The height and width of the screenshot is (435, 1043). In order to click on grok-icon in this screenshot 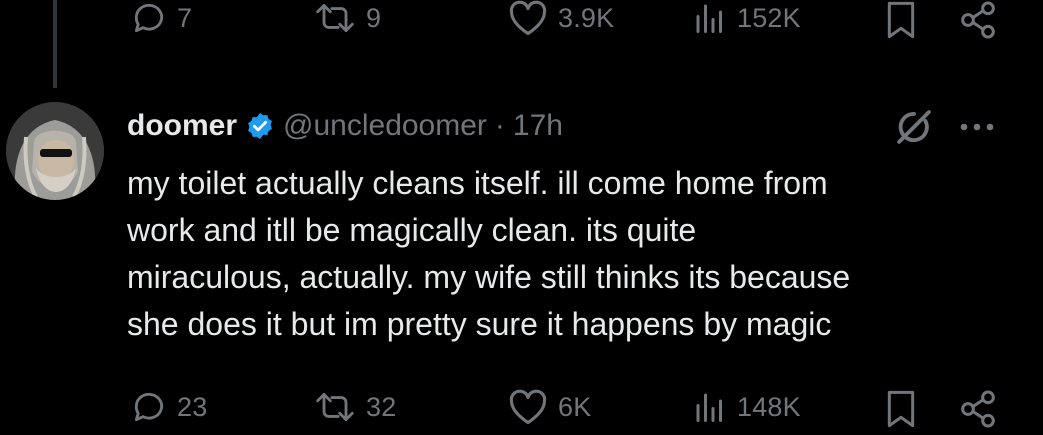, I will do `click(914, 127)`.